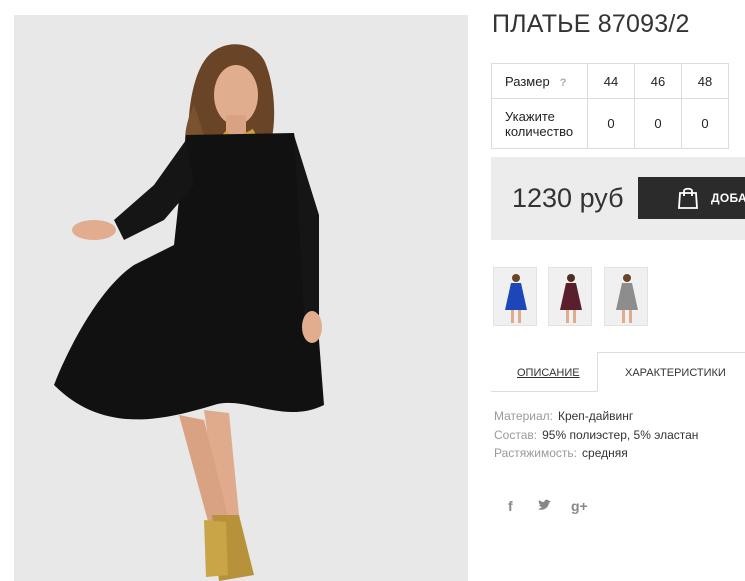 This screenshot has width=745, height=581. I want to click on facebook-icon: f, so click(510, 506).